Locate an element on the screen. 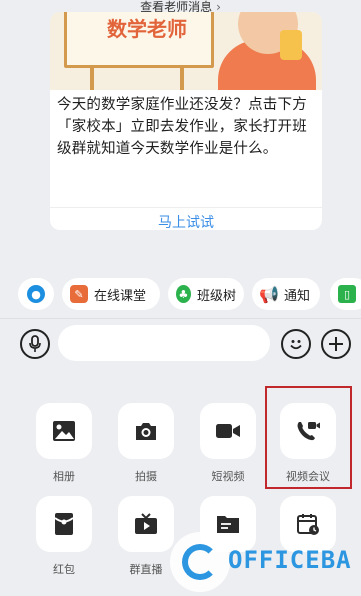  tool-label: 相册 is located at coordinates (64, 476).